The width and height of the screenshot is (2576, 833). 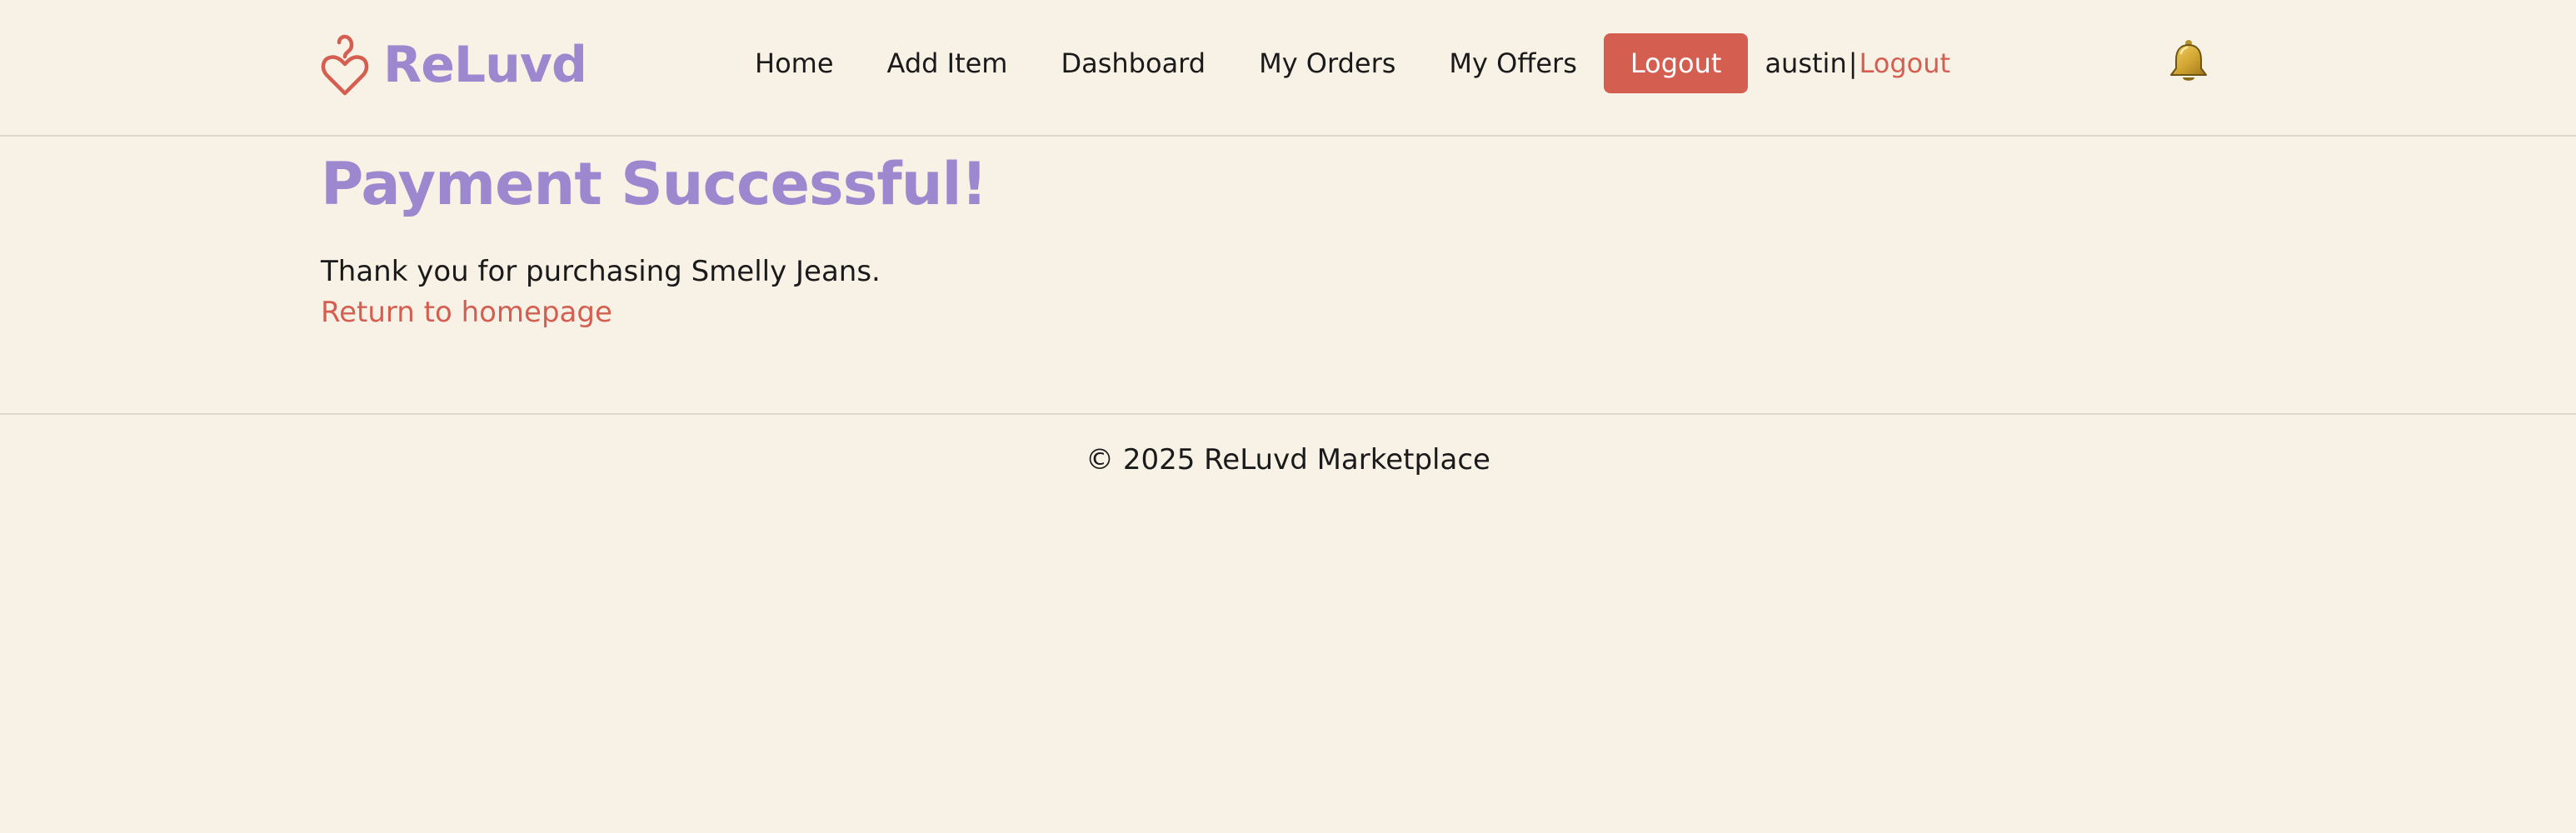 What do you see at coordinates (1905, 63) in the screenshot?
I see `logout-link: Logout` at bounding box center [1905, 63].